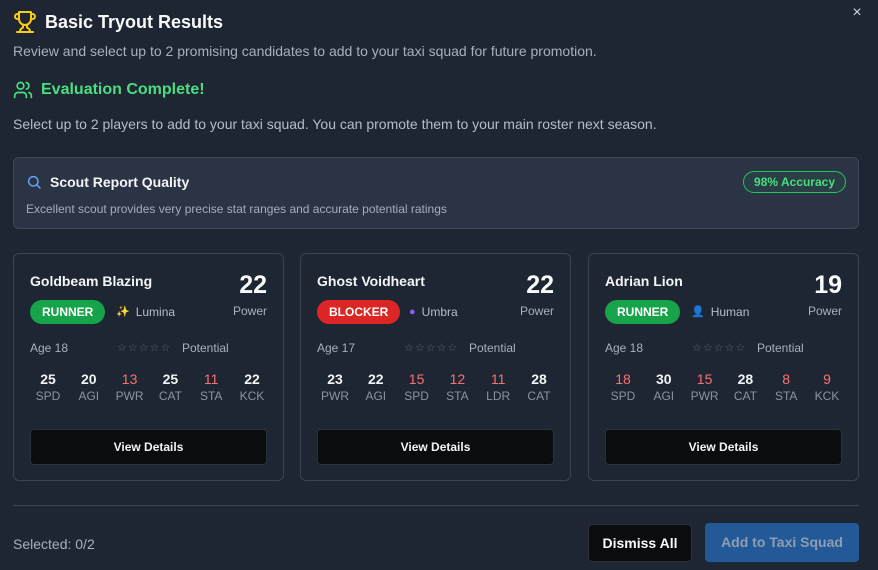 This screenshot has width=878, height=570. What do you see at coordinates (123, 312) in the screenshot?
I see `sparkles-icon: ✨` at bounding box center [123, 312].